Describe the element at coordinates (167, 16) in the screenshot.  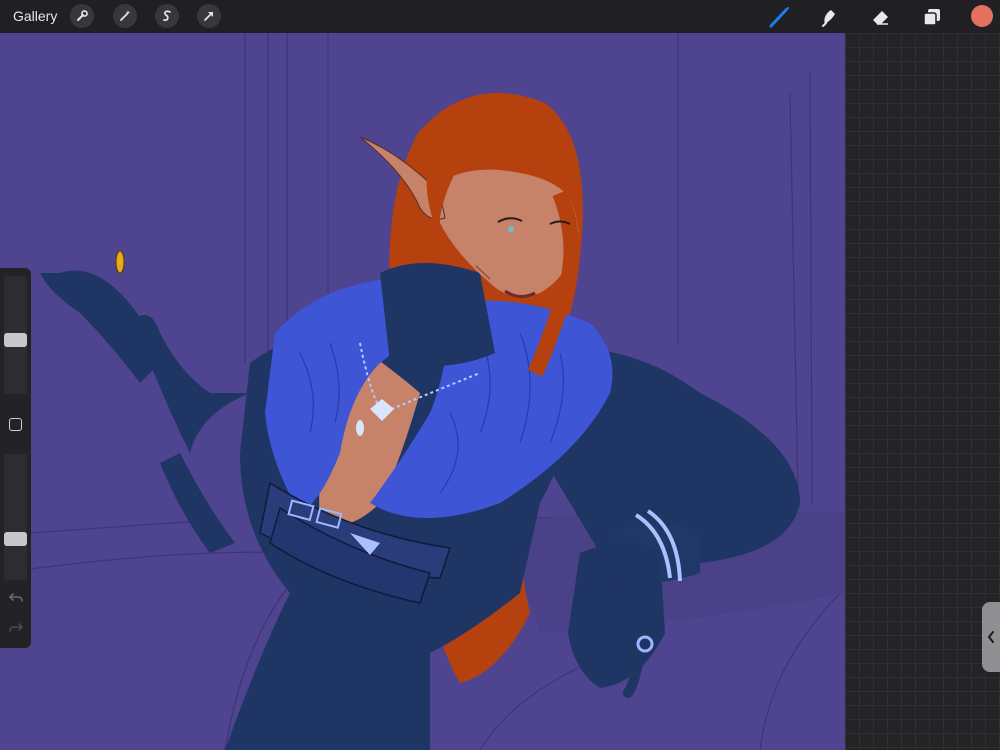
I see `selection-icon` at that location.